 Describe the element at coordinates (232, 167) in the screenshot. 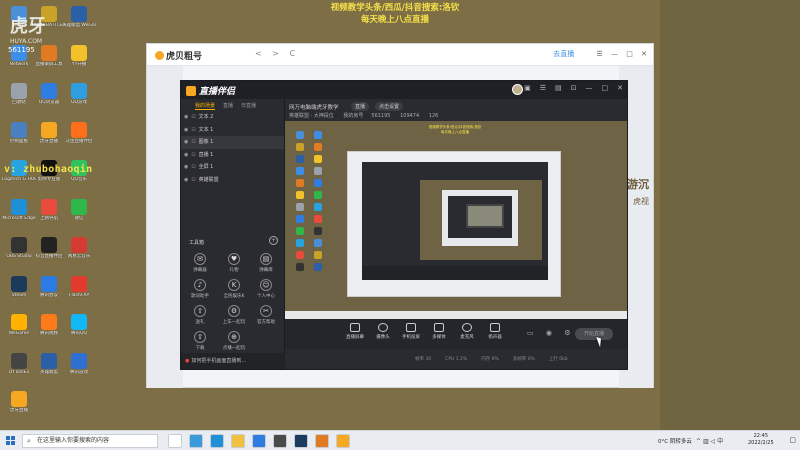

I see `scene-item: ◉ ⊡ 全屏 1` at that location.